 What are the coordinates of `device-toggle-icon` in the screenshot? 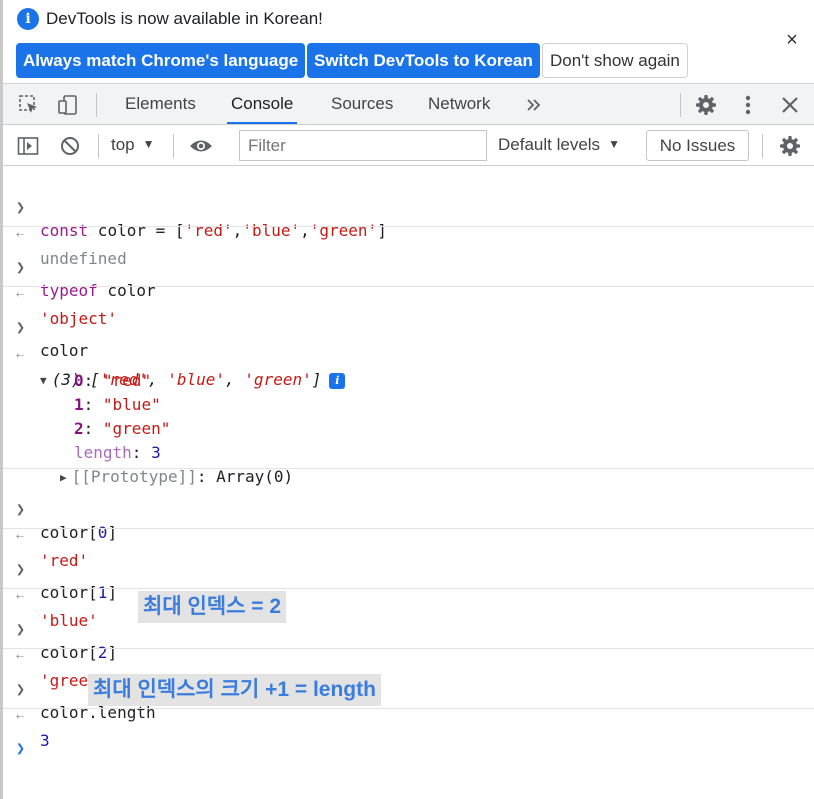 It's located at (68, 105).